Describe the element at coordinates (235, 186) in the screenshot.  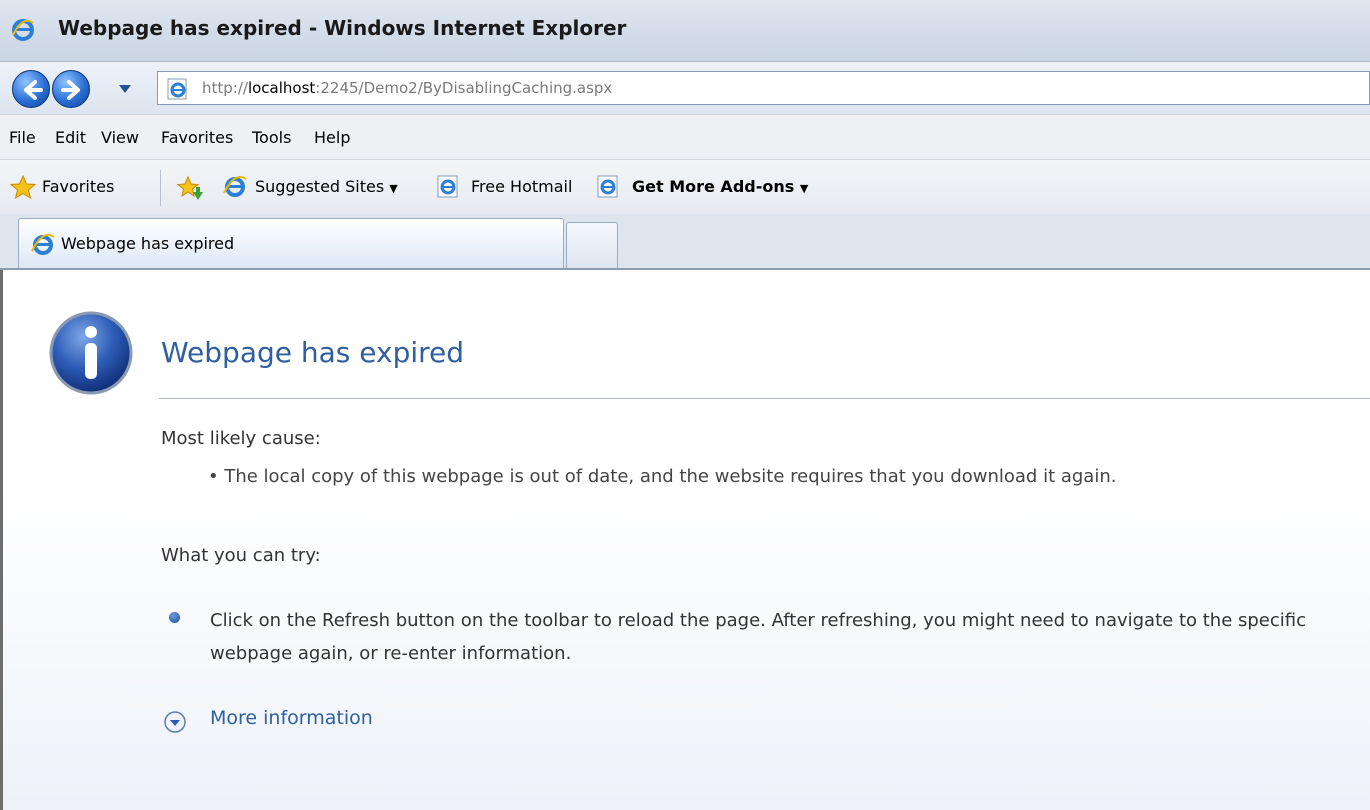
I see `suggested-sites-icon` at that location.